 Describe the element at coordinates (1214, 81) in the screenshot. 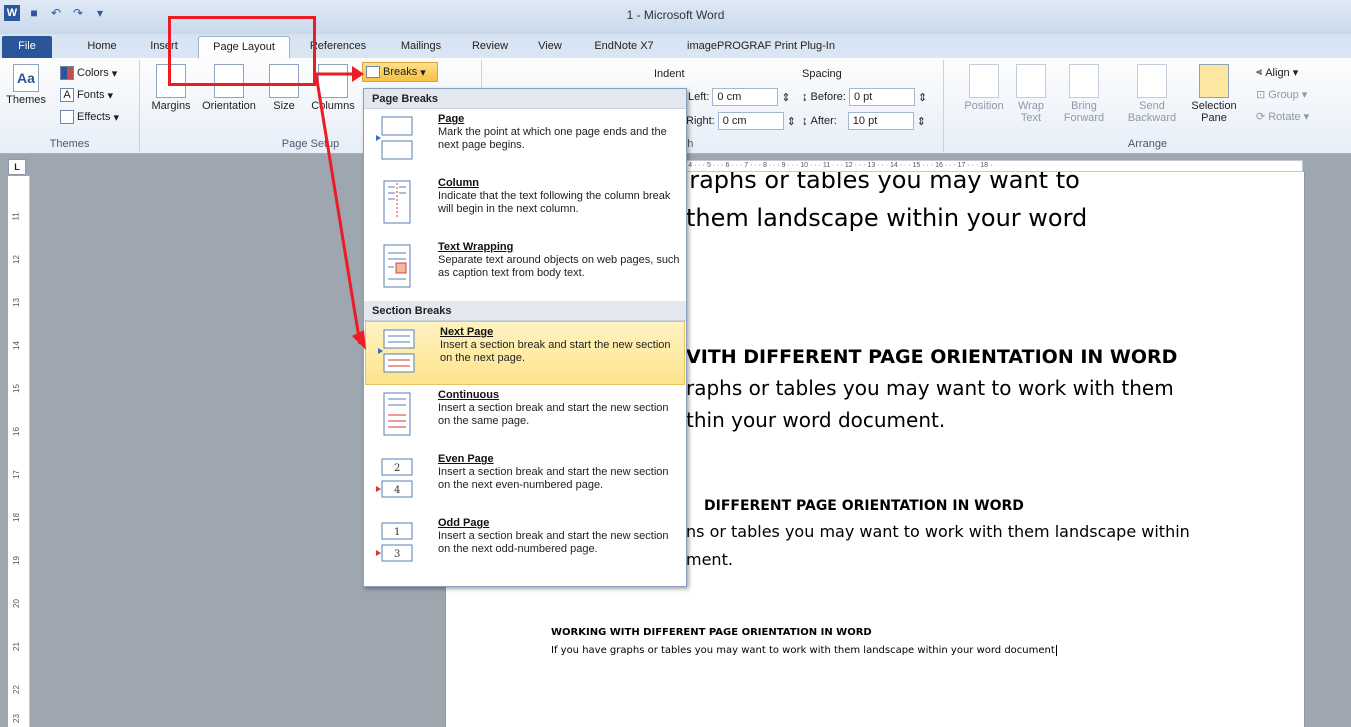

I see `selection-pane-icon` at that location.